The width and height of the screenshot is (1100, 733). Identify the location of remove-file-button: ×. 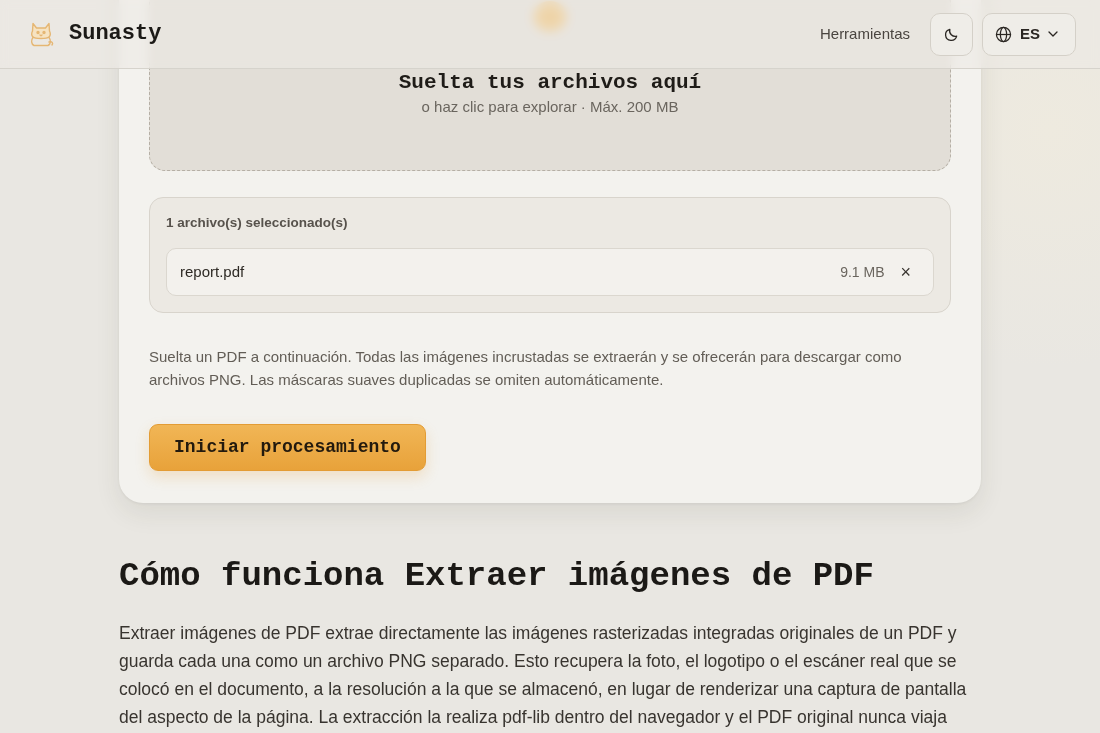
(905, 272).